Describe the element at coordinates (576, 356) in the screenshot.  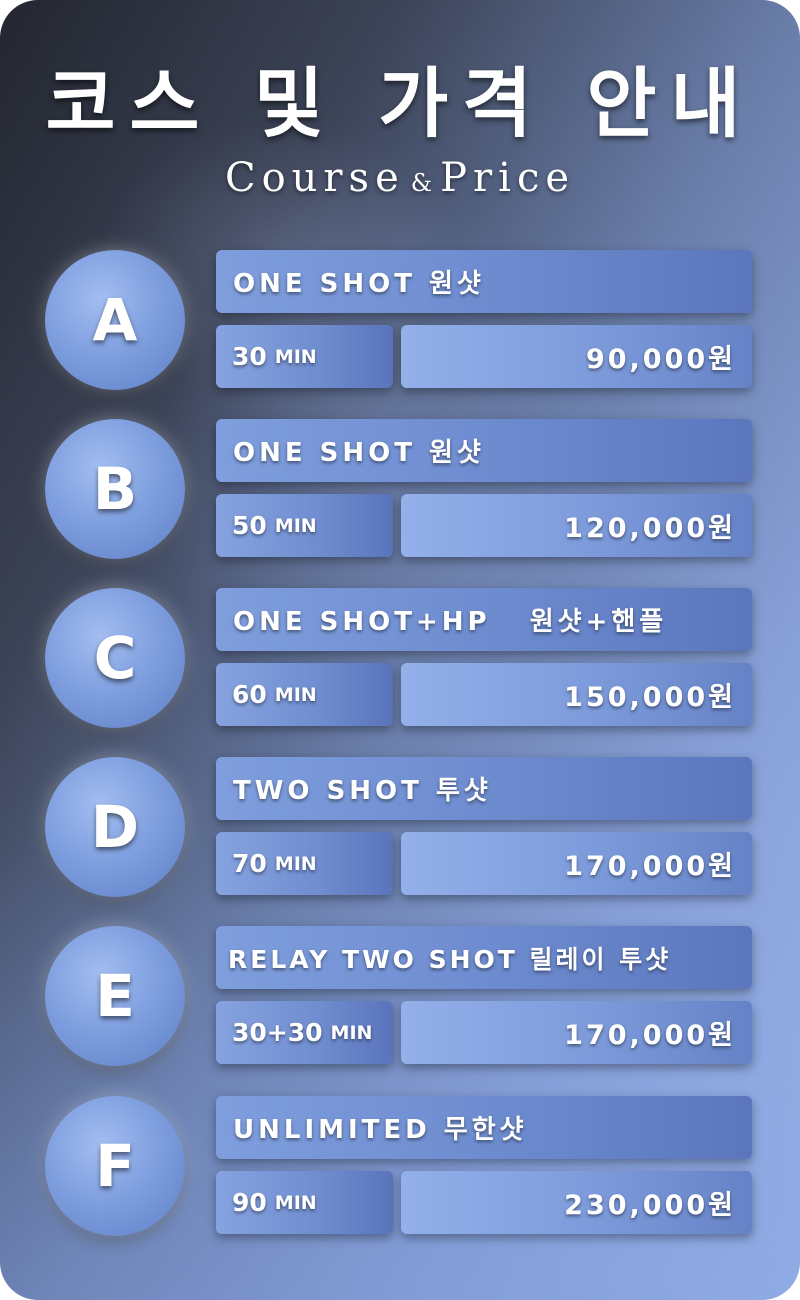
I see `course-price-box: 90,000원` at that location.